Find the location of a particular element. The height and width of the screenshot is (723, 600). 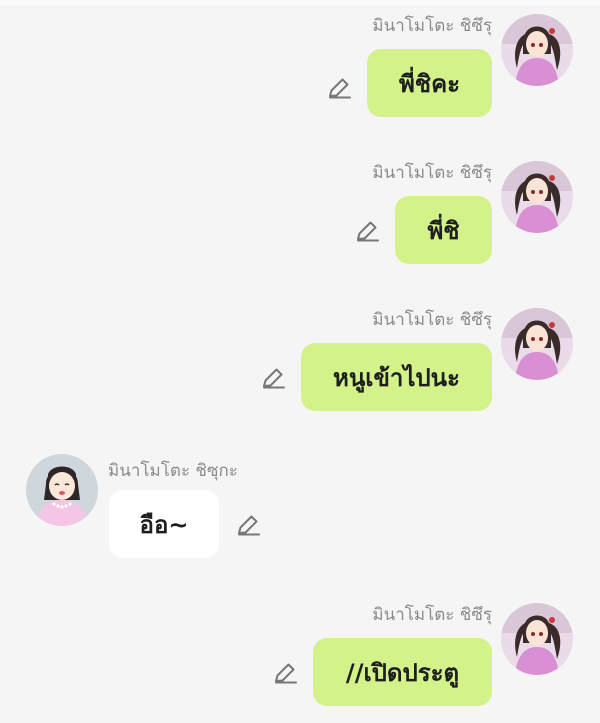

message-bubble: อือ~ is located at coordinates (164, 524).